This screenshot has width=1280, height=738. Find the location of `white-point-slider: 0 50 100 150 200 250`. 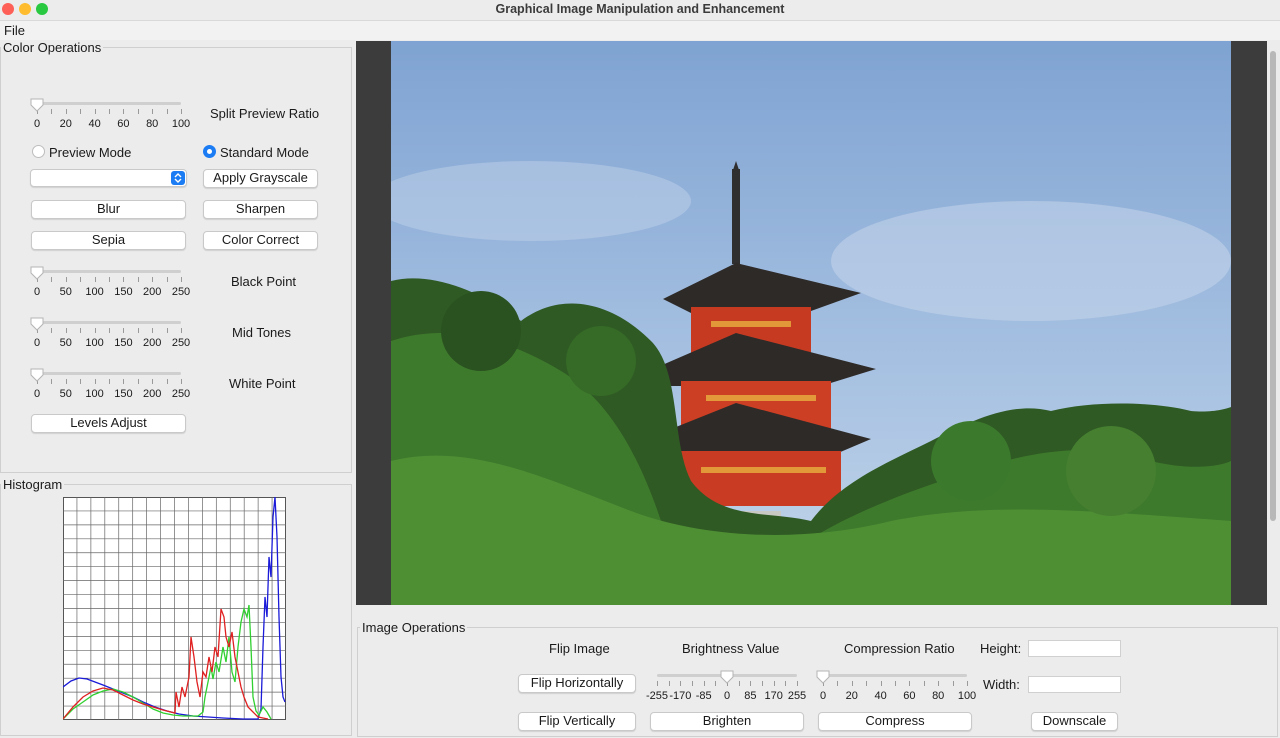

white-point-slider: 0 50 100 150 200 250 is located at coordinates (110, 385).